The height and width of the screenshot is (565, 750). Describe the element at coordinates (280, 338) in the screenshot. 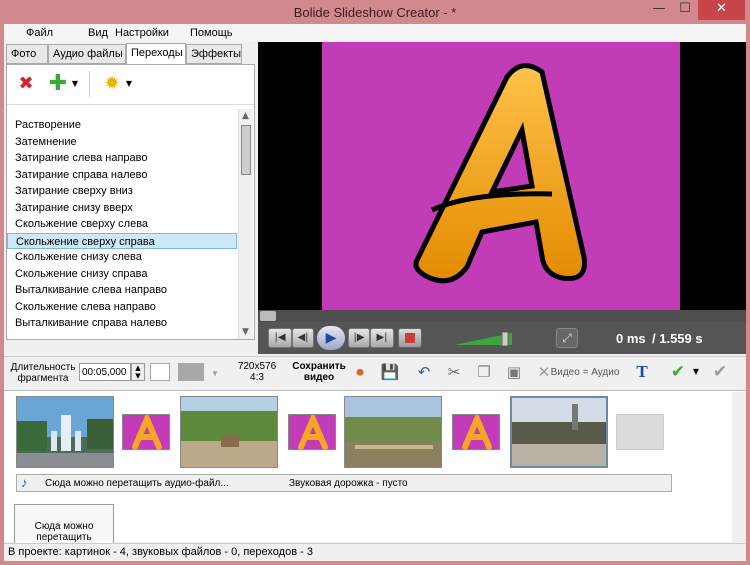

I see `go-start-button: |◀` at that location.